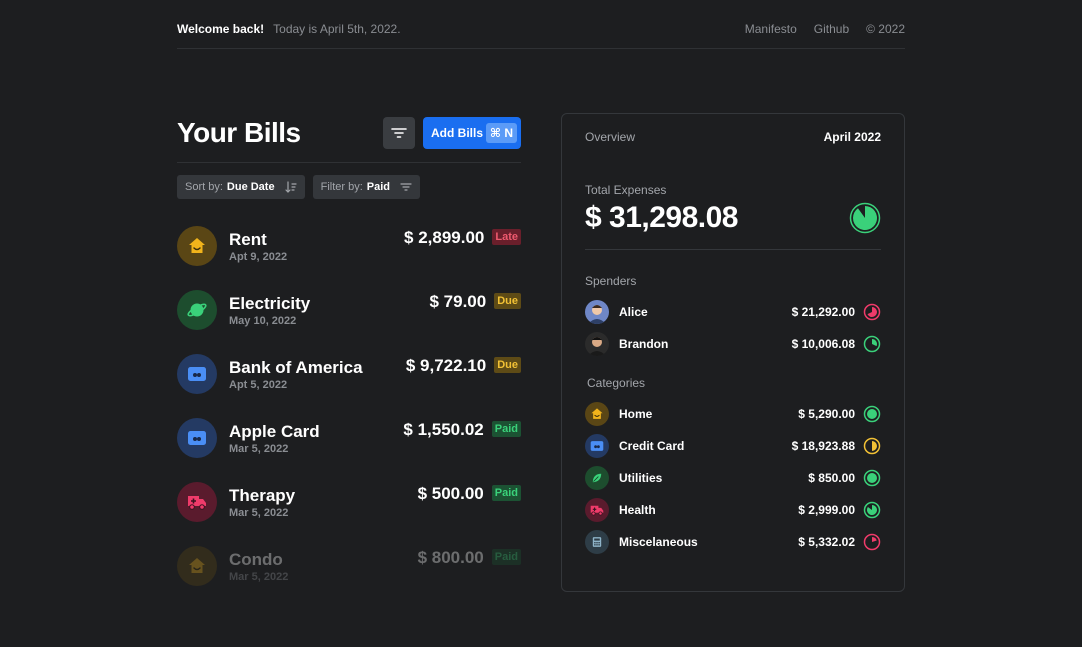 The image size is (1082, 647). Describe the element at coordinates (349, 566) in the screenshot. I see `bill-row: Condo Mar 5, 2022 $ 800.00 Paid` at that location.